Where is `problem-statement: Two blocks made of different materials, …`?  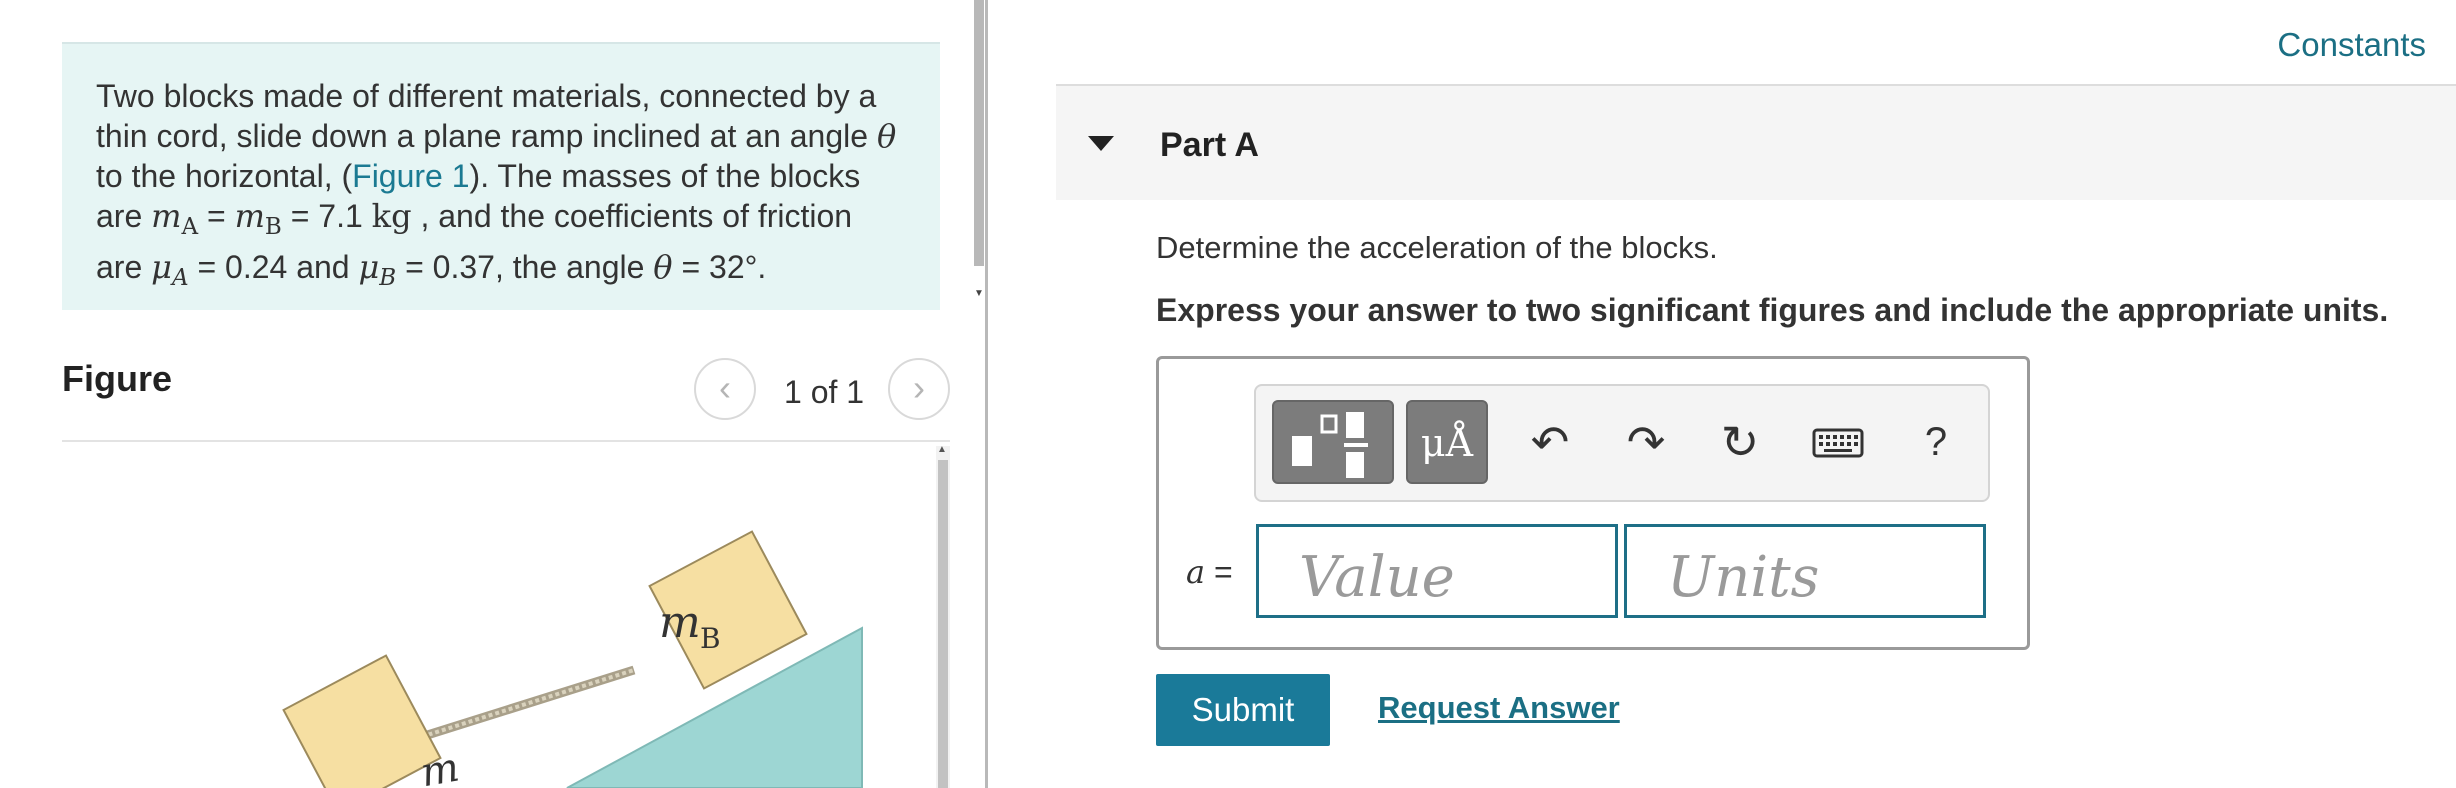
problem-statement: Two blocks made of different materials, … is located at coordinates (501, 176).